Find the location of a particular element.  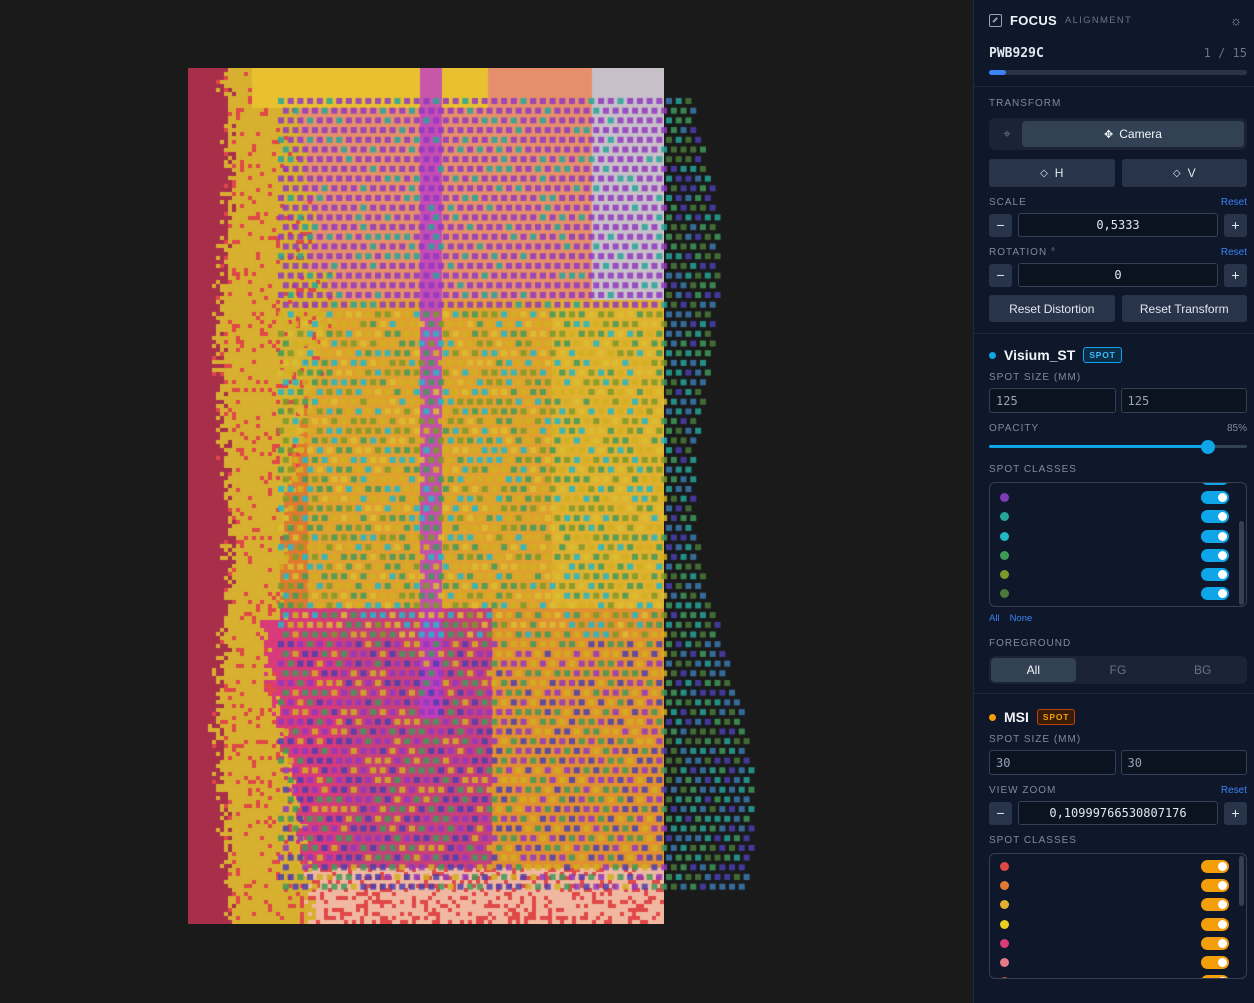

view-zoom-label: VIEW ZOOM is located at coordinates (1023, 790).